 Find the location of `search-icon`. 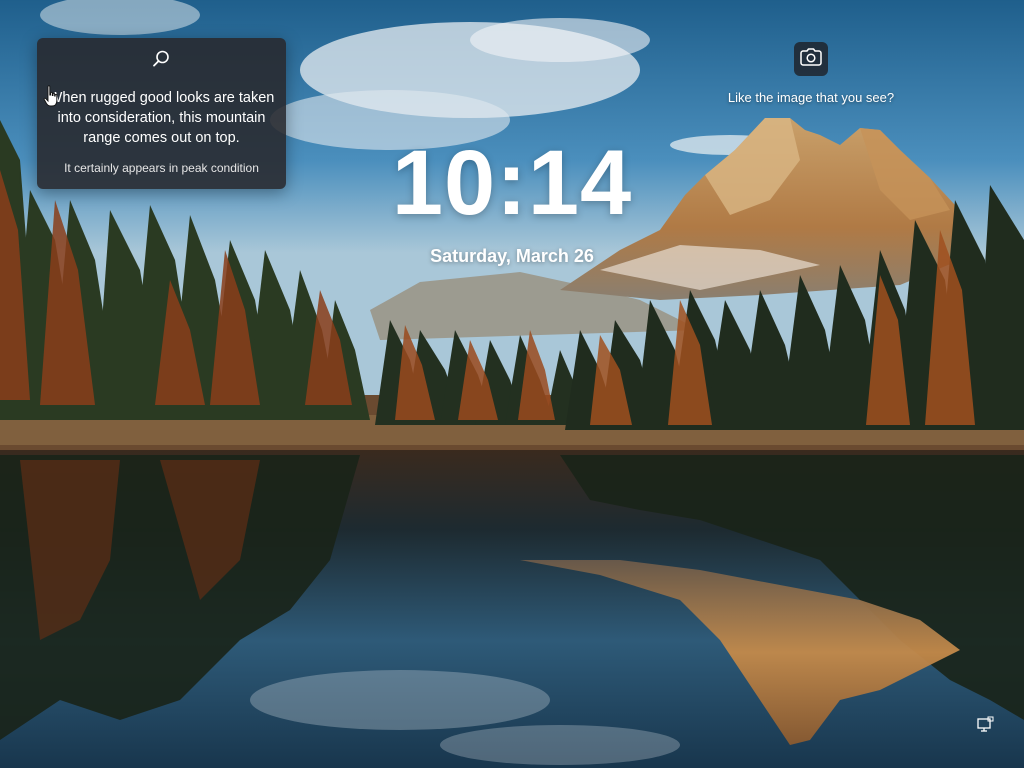

search-icon is located at coordinates (161, 59).